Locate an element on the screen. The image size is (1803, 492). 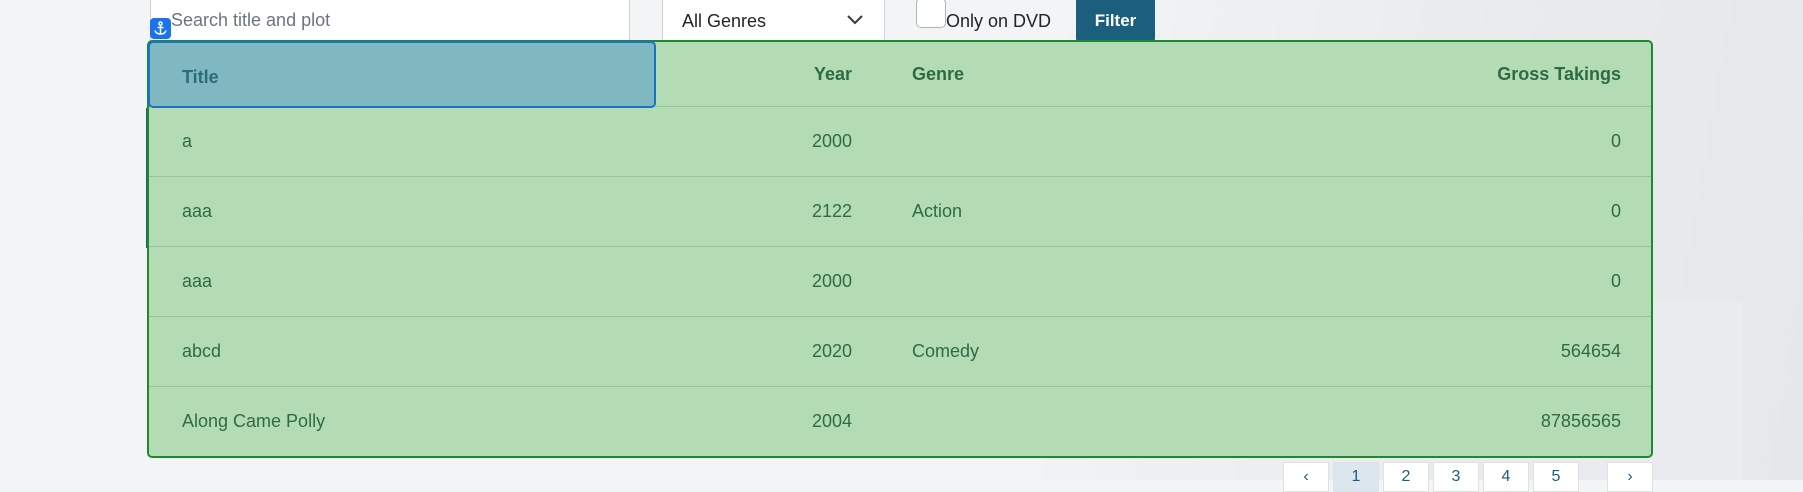
genre-select: All Genres is located at coordinates (773, 21).